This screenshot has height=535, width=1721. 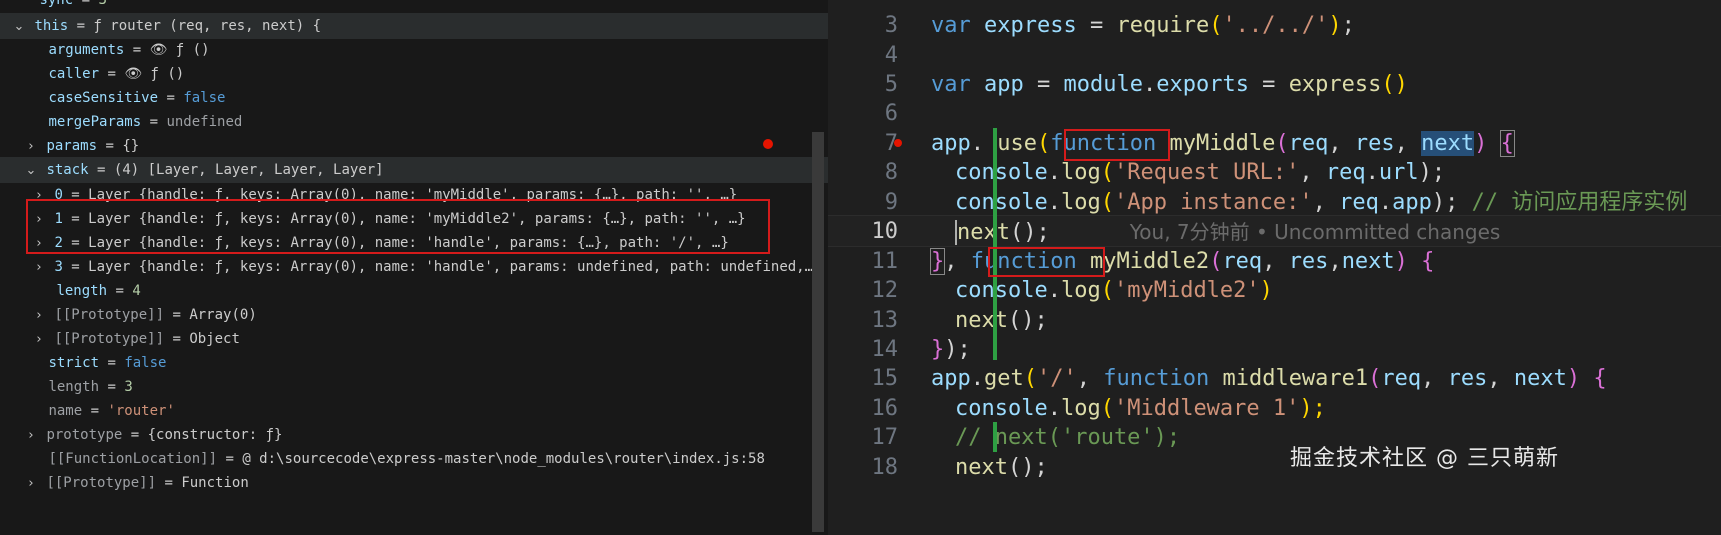 What do you see at coordinates (414, 339) in the screenshot?
I see `variable-row: › [[Prototype]] = Object` at bounding box center [414, 339].